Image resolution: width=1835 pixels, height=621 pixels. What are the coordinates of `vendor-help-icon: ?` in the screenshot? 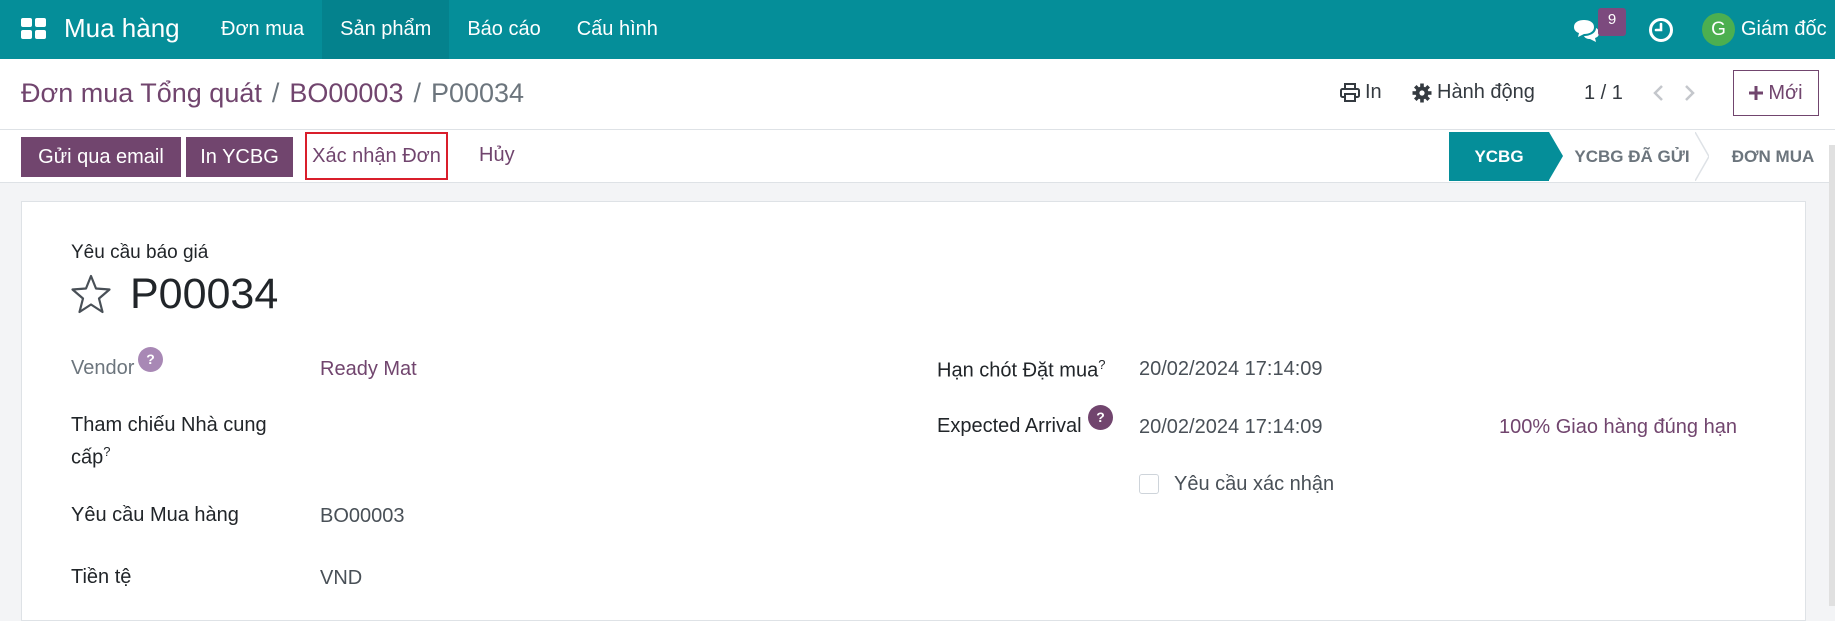 It's located at (150, 359).